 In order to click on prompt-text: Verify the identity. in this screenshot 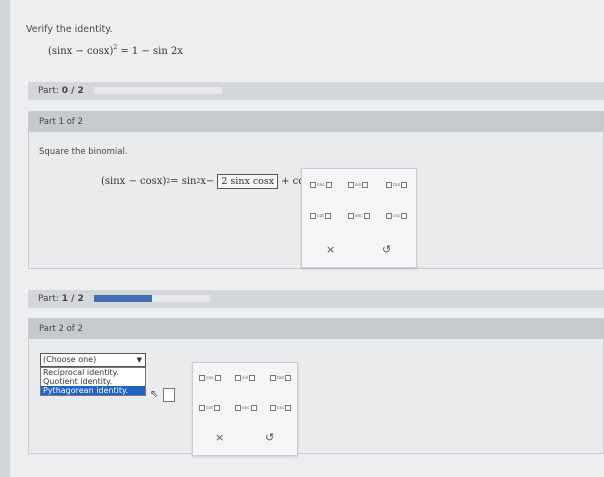, I will do `click(69, 29)`.